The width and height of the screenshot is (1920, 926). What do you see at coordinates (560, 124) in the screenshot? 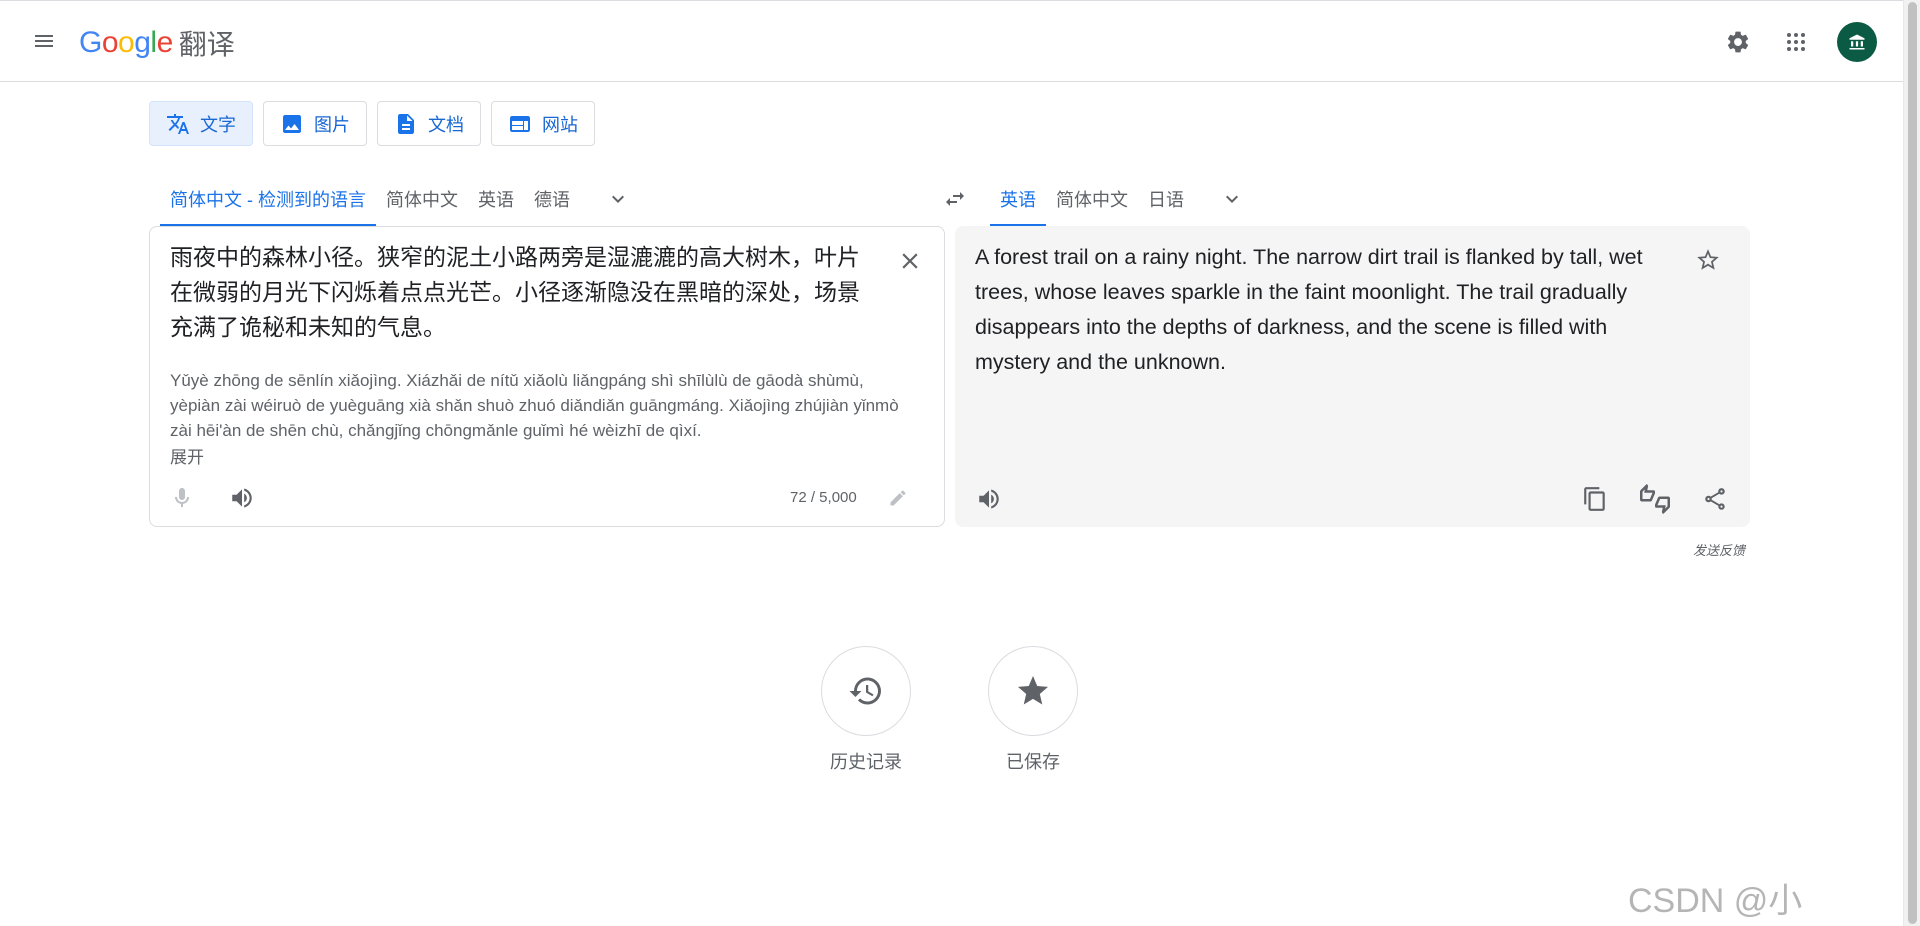
I see `mode-tab-label: 网站` at bounding box center [560, 124].